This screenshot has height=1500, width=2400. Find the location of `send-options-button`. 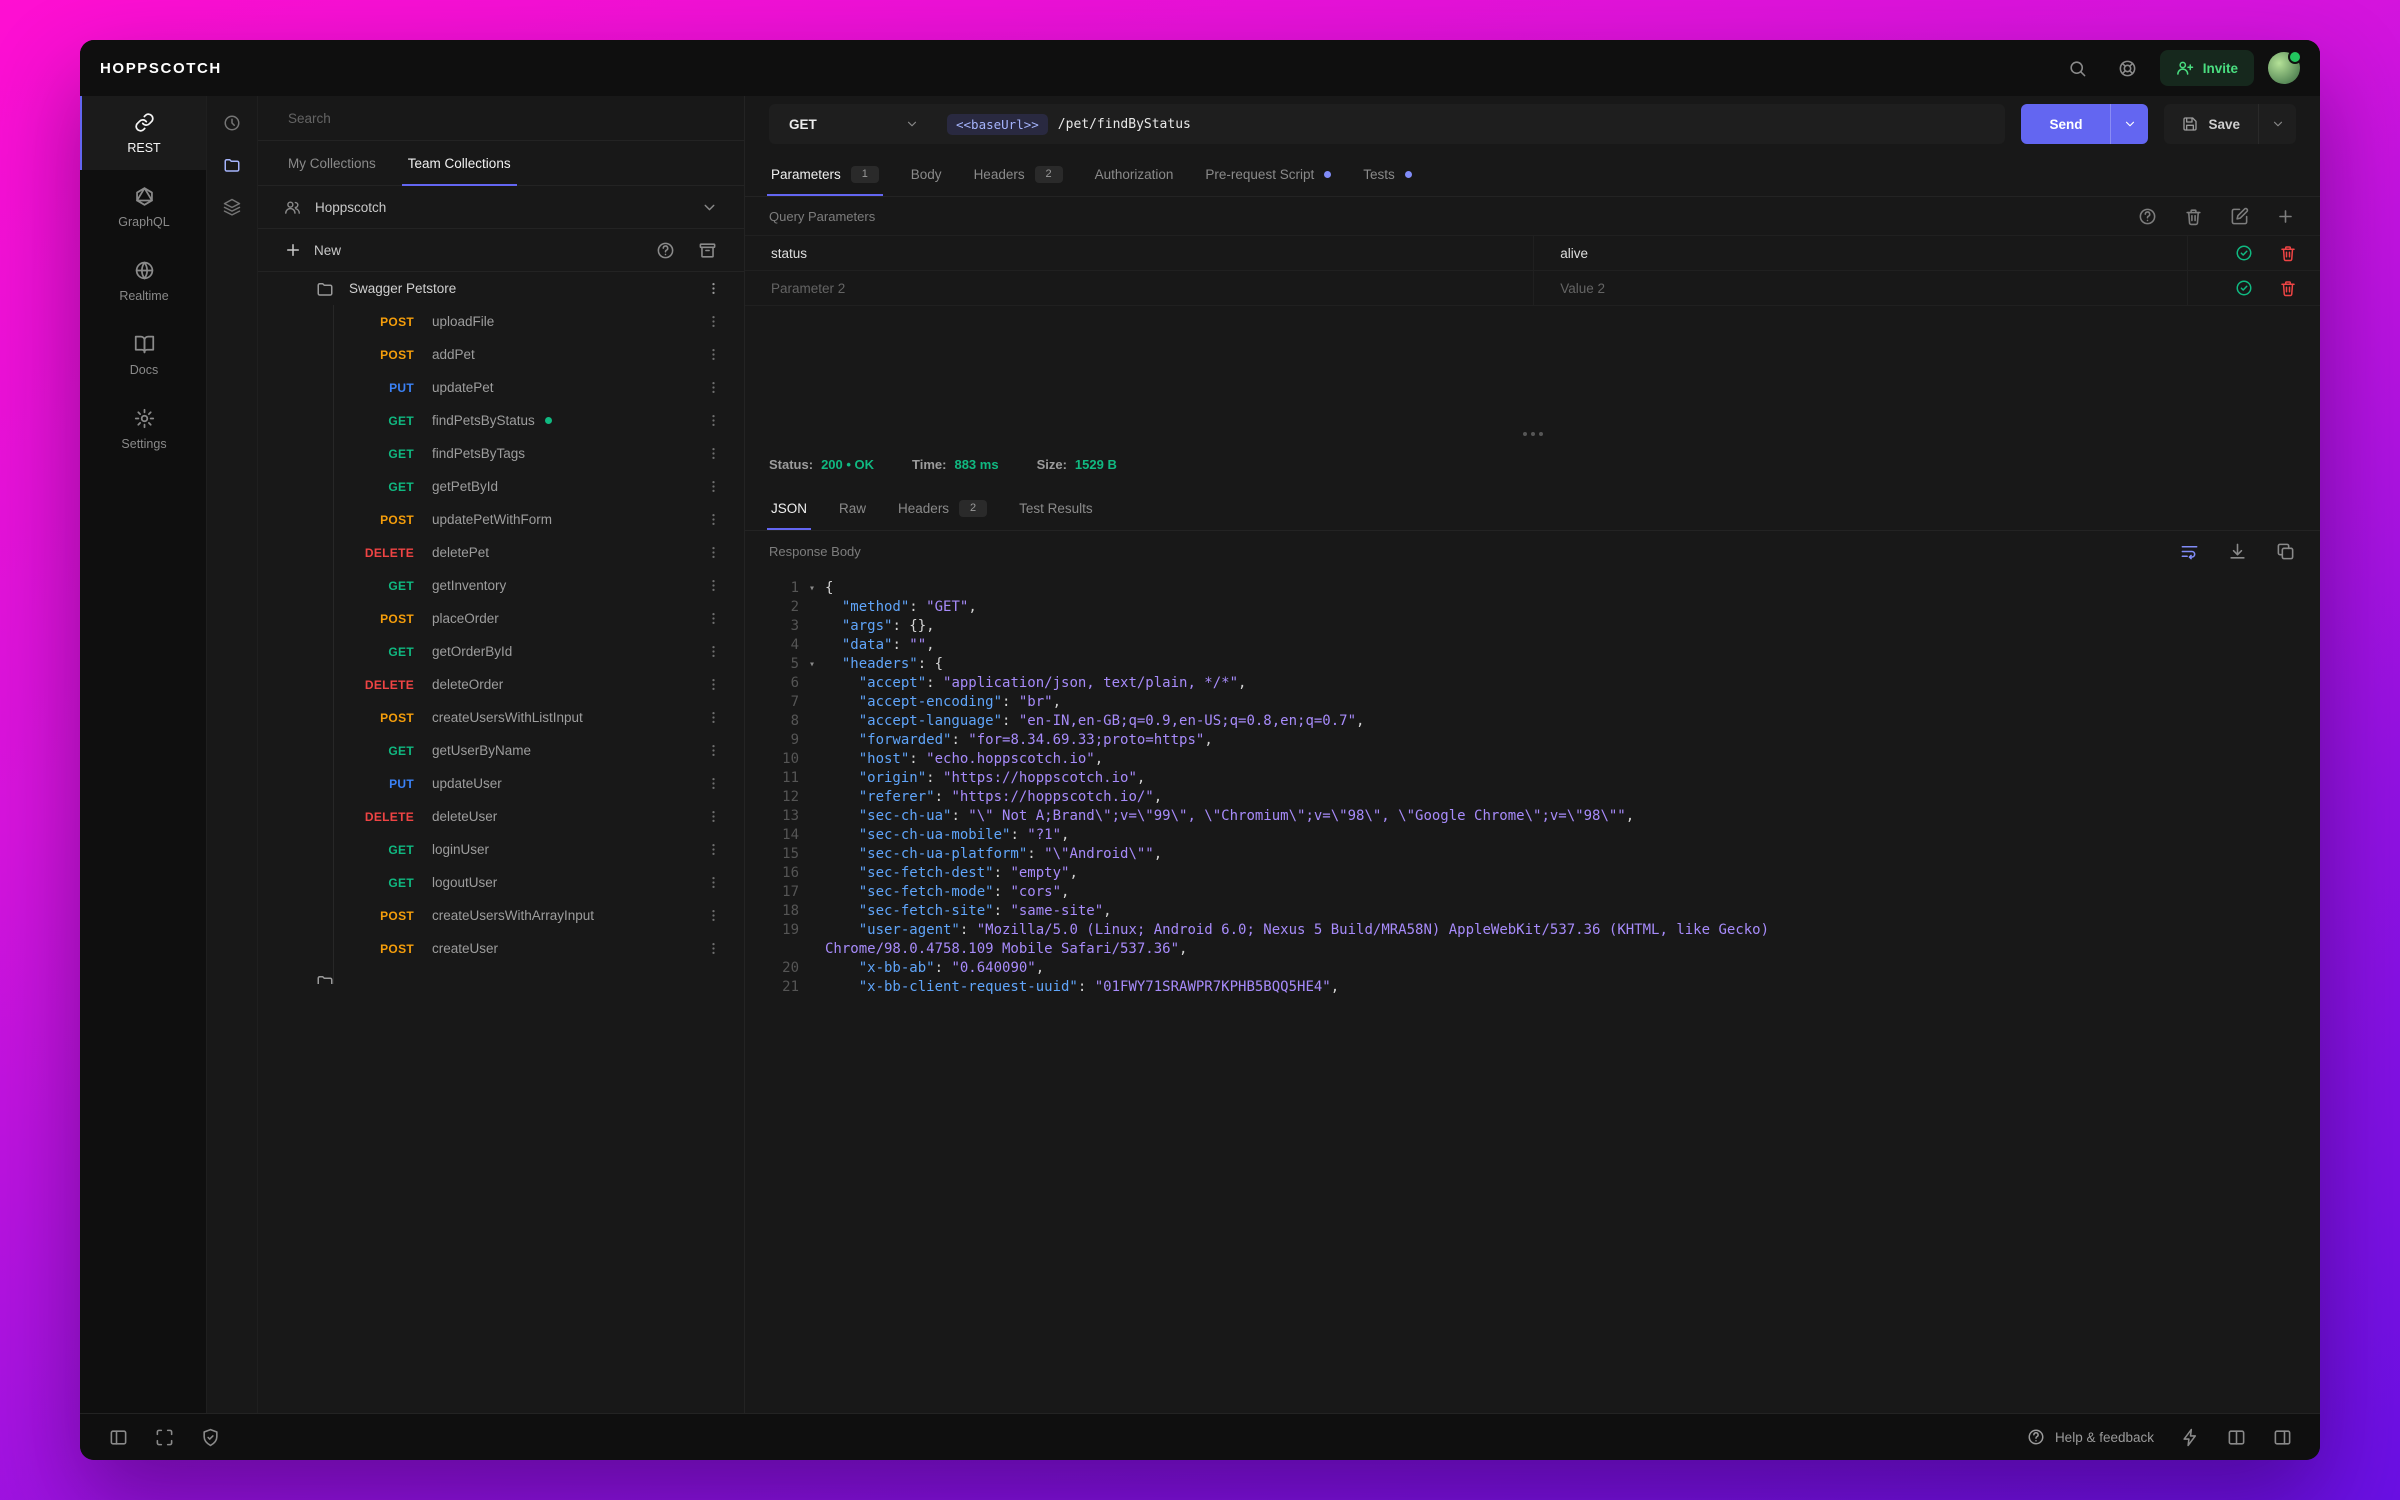

send-options-button is located at coordinates (2129, 124).